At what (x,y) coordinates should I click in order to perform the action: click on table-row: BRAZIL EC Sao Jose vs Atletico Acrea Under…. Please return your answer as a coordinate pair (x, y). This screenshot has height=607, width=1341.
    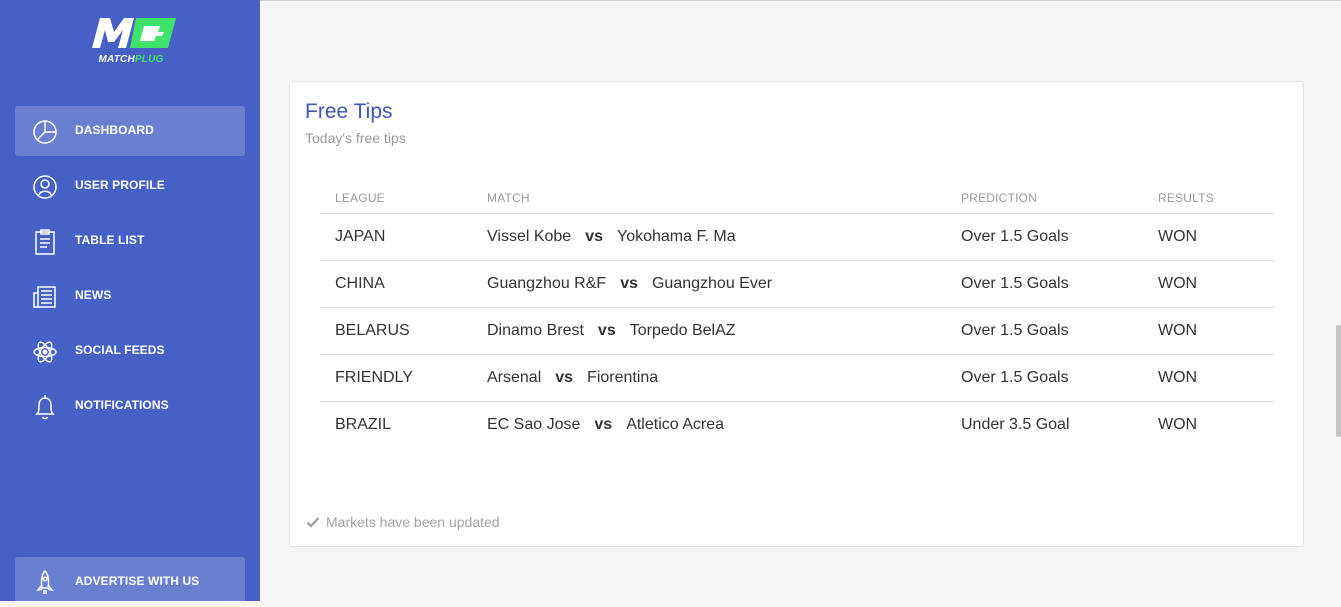
    Looking at the image, I should click on (797, 425).